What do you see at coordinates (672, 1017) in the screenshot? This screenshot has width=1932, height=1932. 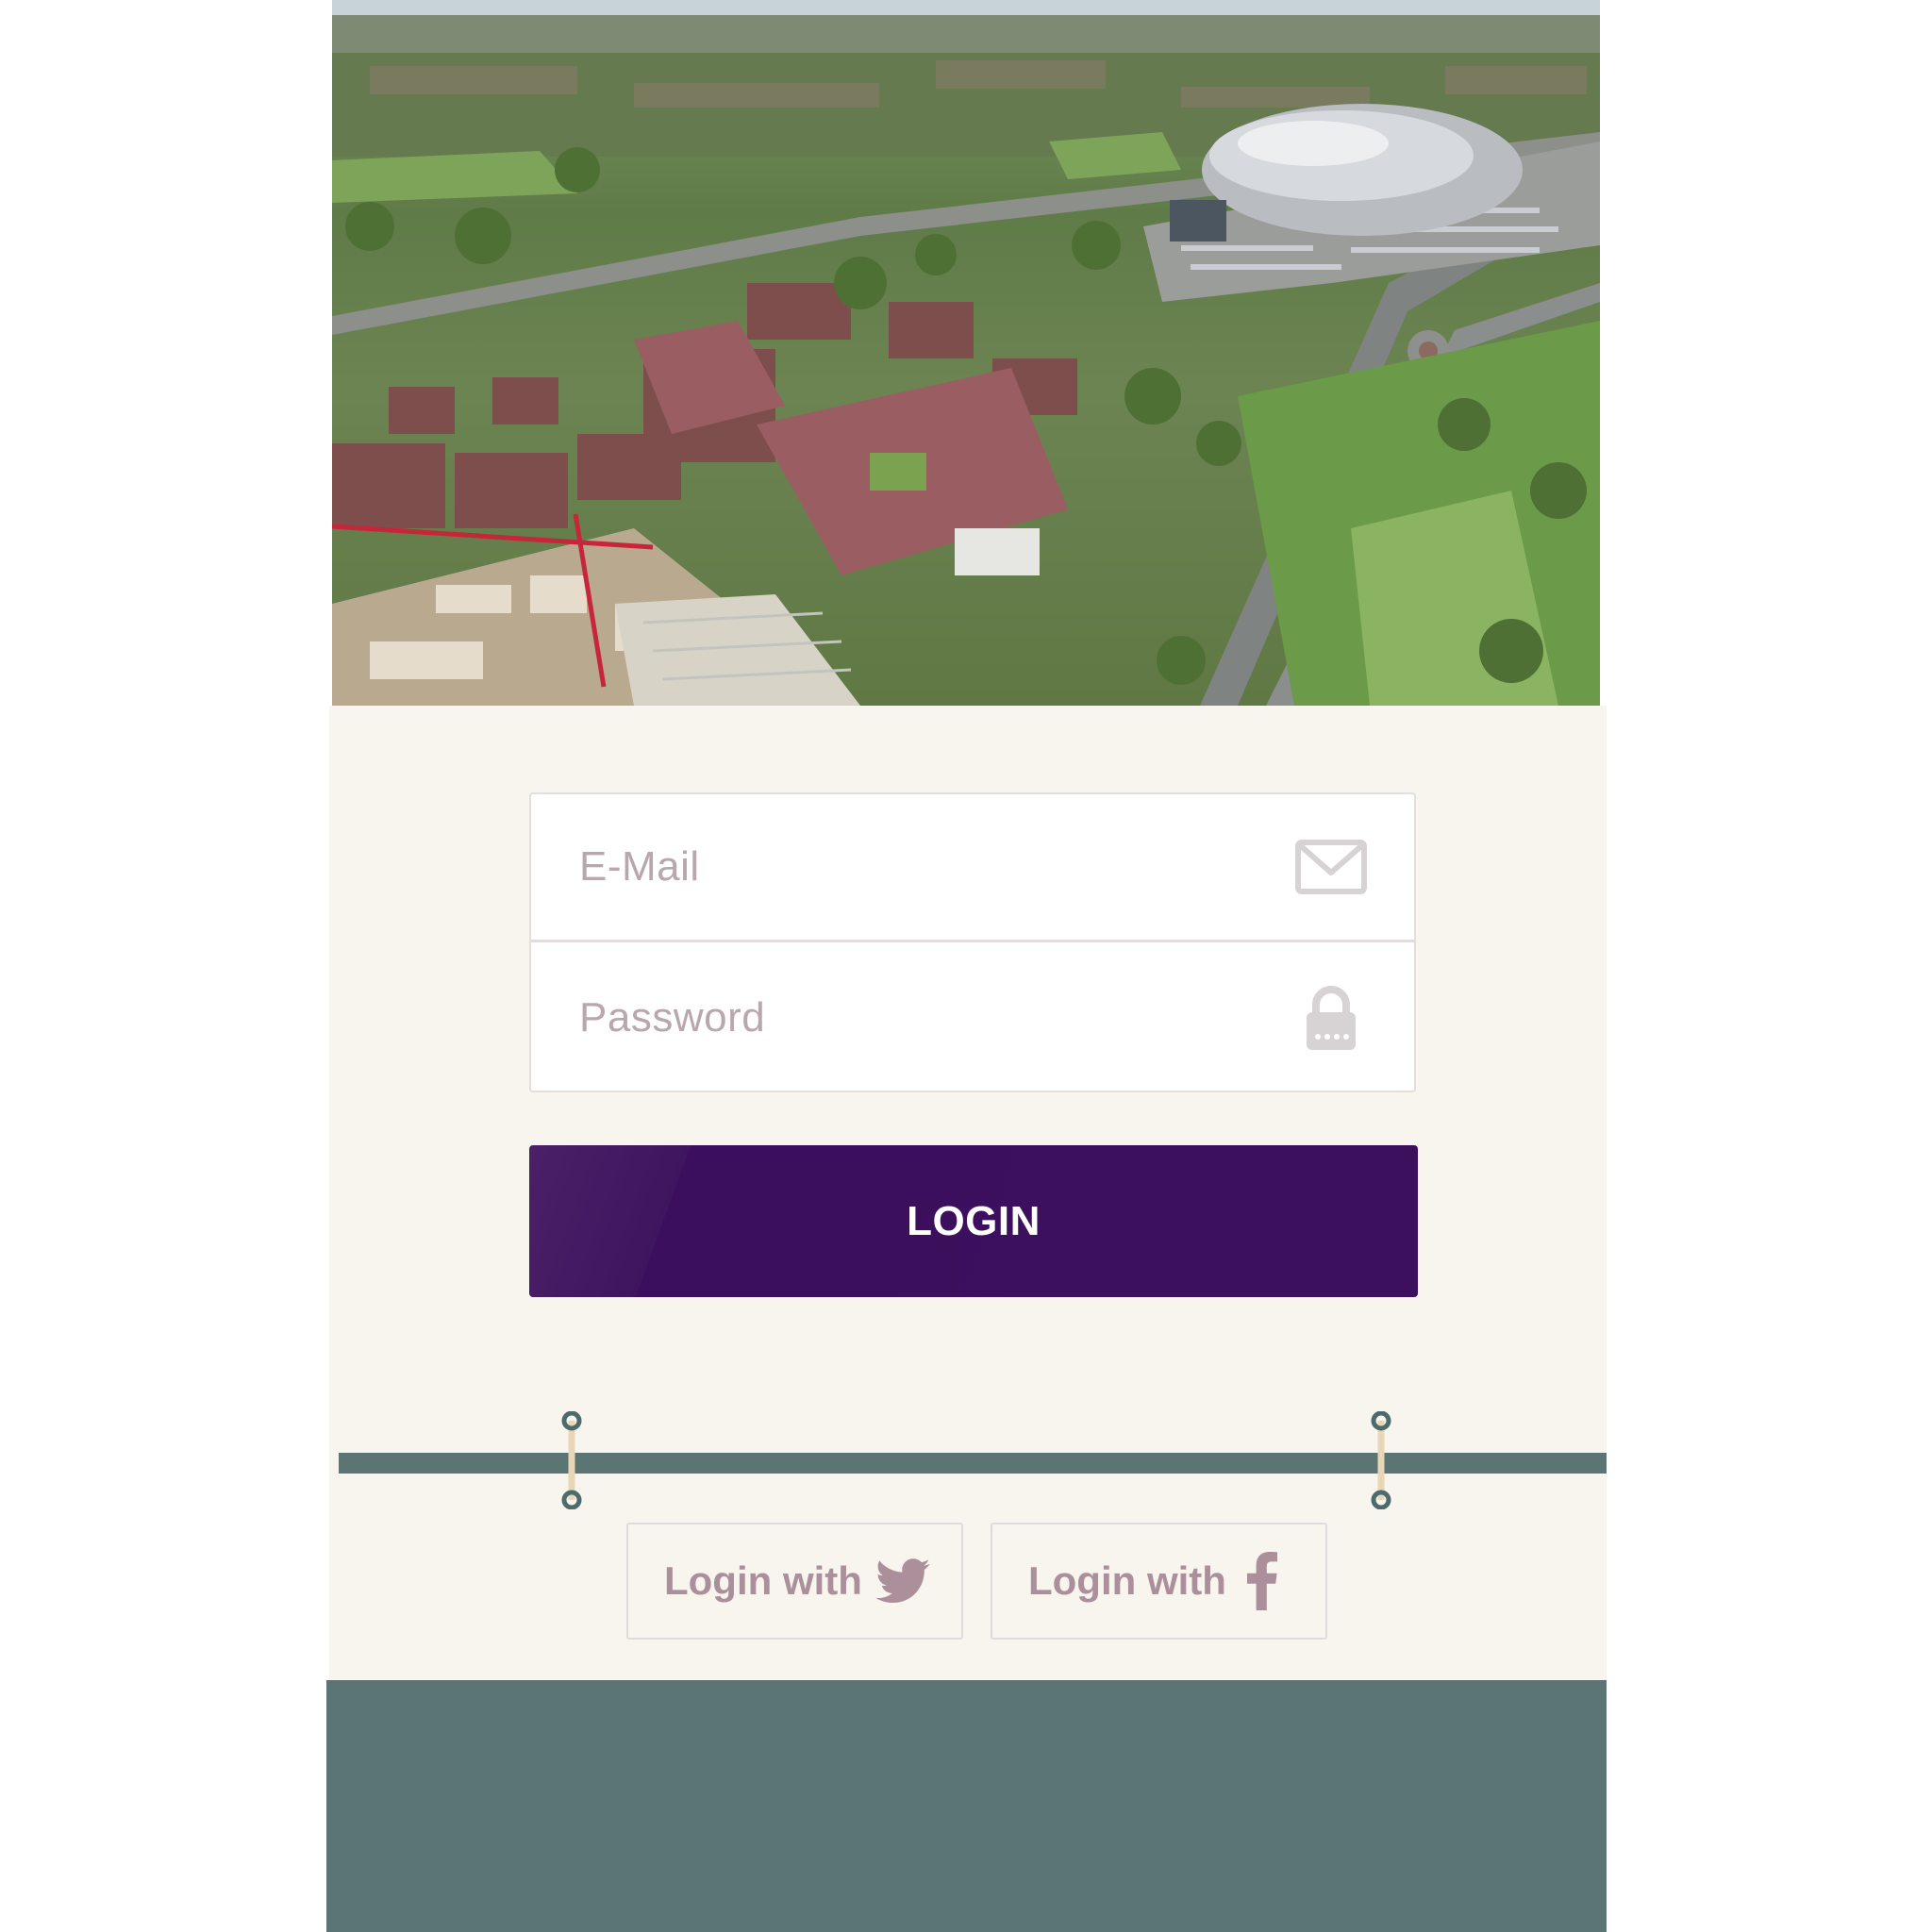 I see `password-placeholder: Password` at bounding box center [672, 1017].